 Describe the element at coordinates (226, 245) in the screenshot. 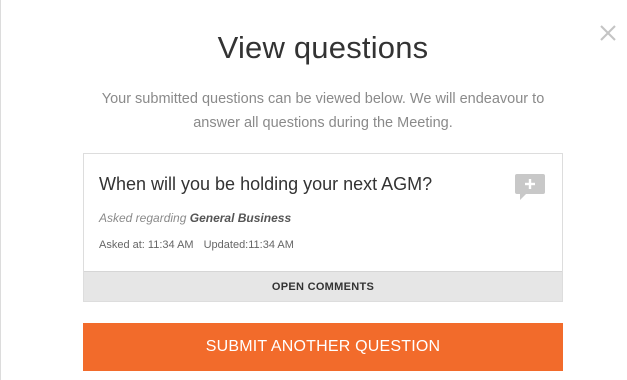

I see `updated-label: Updated:` at that location.